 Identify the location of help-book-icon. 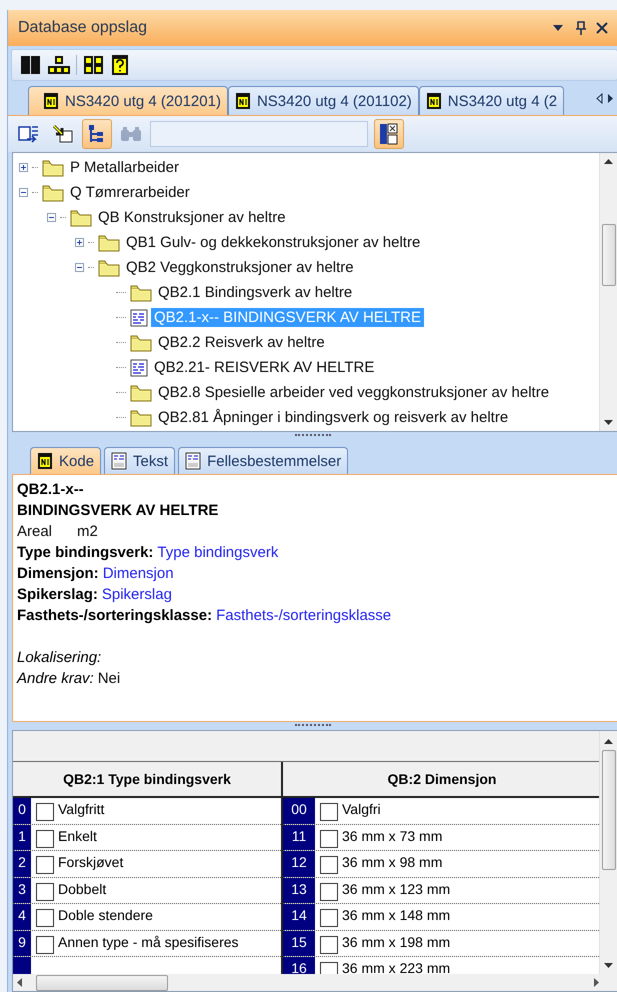
(120, 65).